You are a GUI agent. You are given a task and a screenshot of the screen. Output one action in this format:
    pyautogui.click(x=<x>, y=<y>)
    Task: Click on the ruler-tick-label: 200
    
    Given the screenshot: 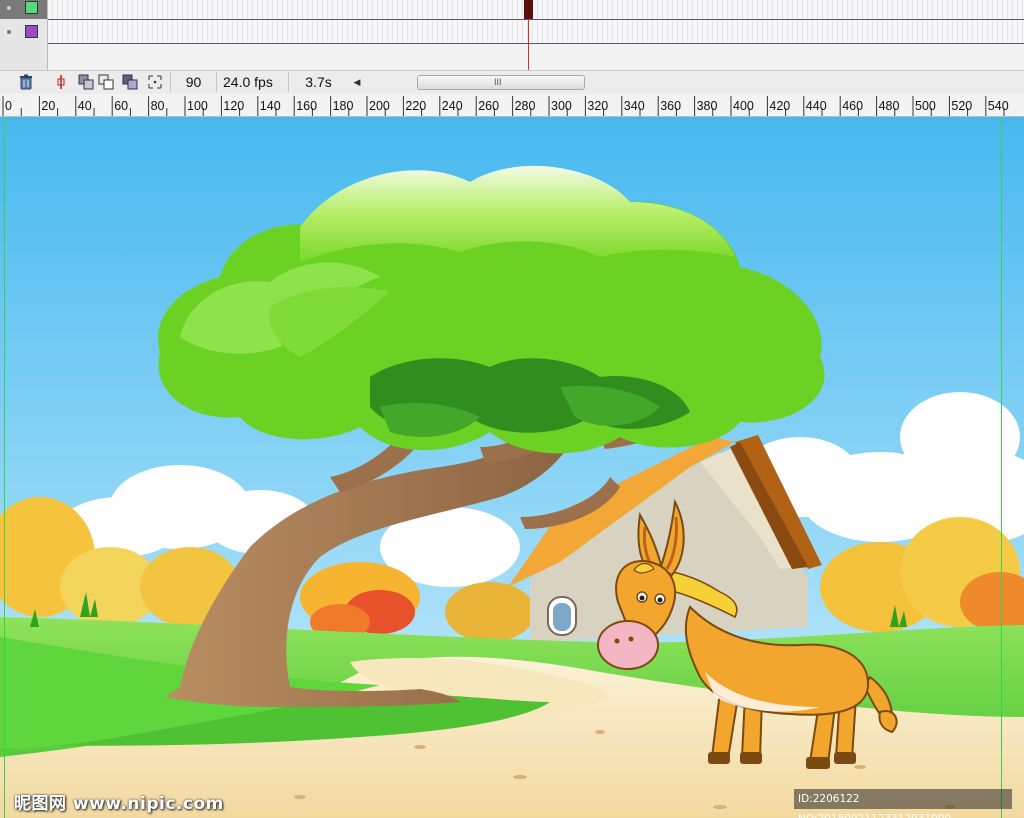 What is the action you would take?
    pyautogui.click(x=379, y=106)
    